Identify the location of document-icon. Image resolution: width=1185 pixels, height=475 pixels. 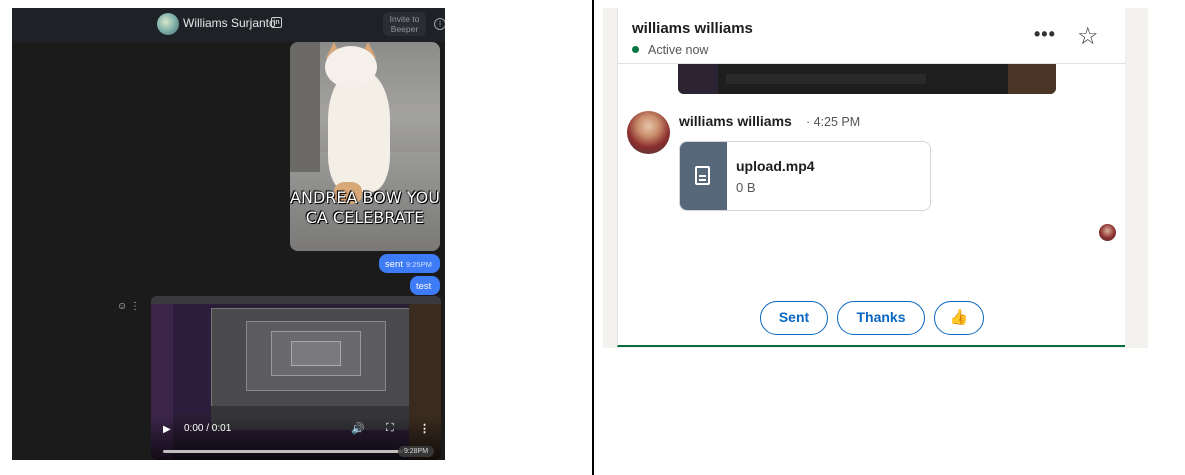
(702, 175).